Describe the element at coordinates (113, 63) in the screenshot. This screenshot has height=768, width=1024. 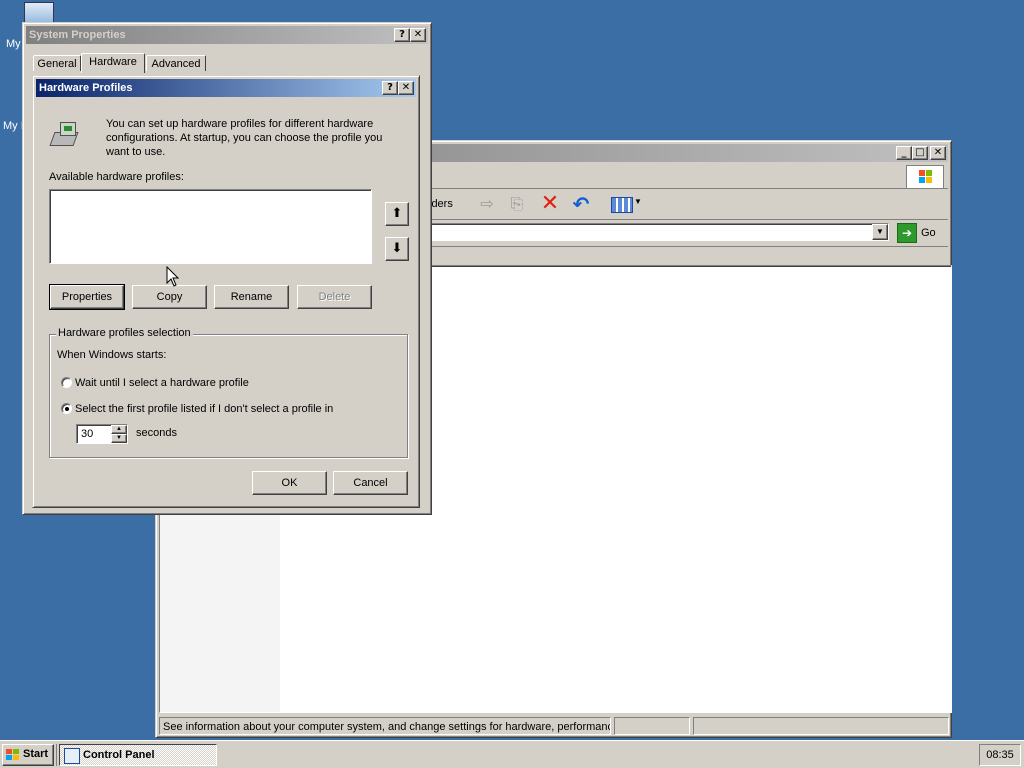
I see `tab-hardware: Hardware` at that location.